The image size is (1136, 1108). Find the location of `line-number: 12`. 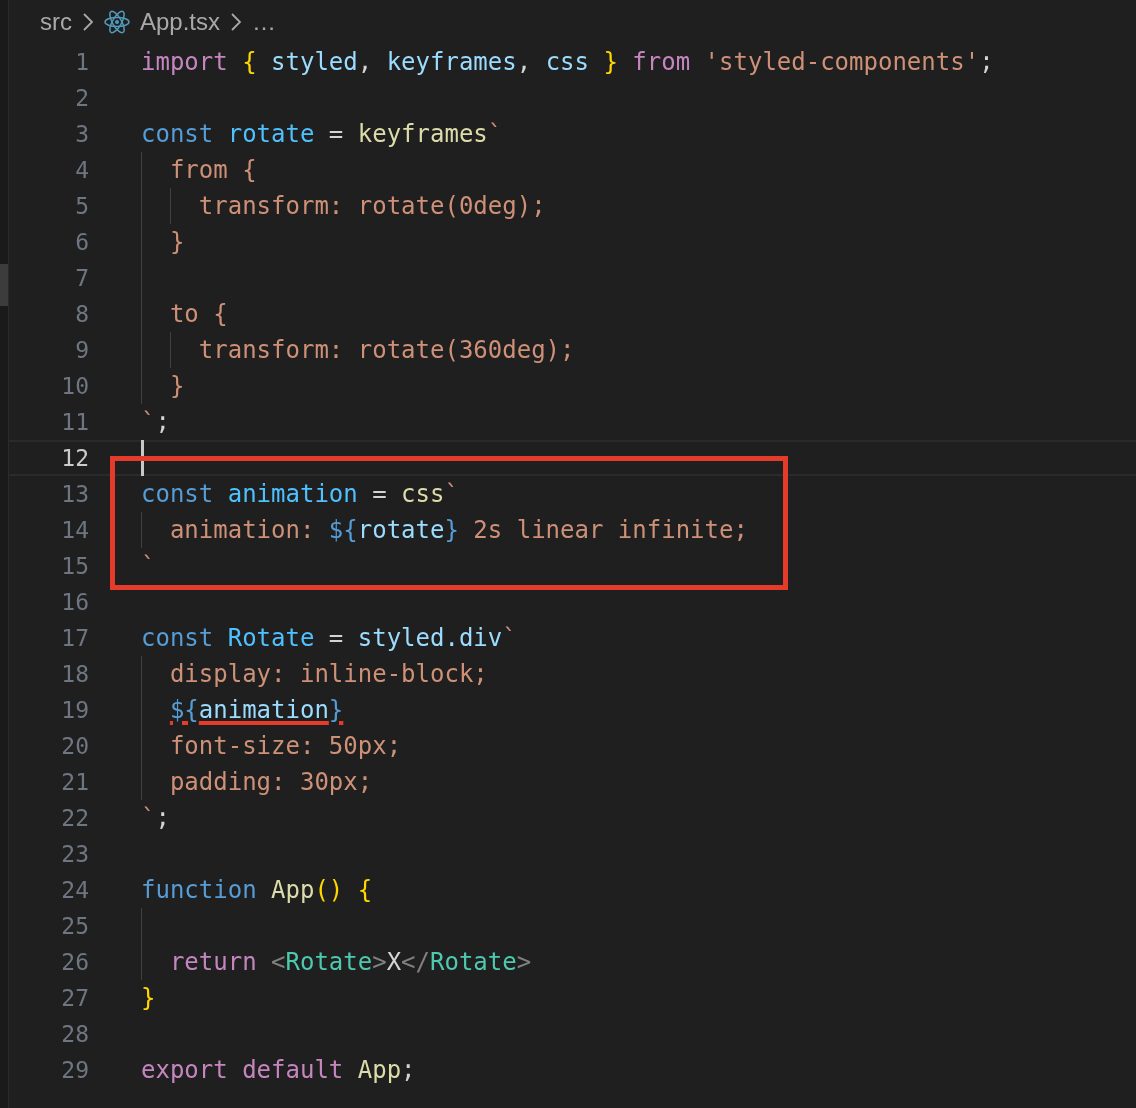

line-number: 12 is located at coordinates (74, 458).